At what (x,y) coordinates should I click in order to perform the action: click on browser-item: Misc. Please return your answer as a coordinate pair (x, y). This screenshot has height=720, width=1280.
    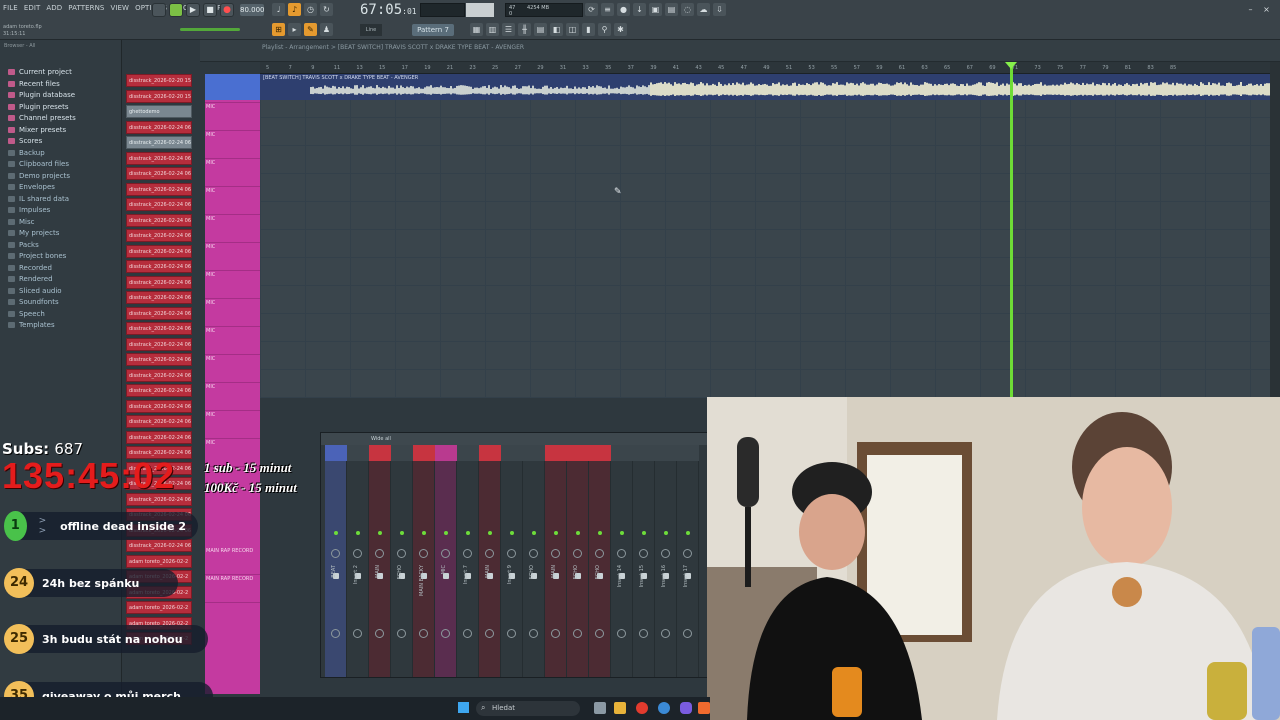
    Looking at the image, I should click on (21, 222).